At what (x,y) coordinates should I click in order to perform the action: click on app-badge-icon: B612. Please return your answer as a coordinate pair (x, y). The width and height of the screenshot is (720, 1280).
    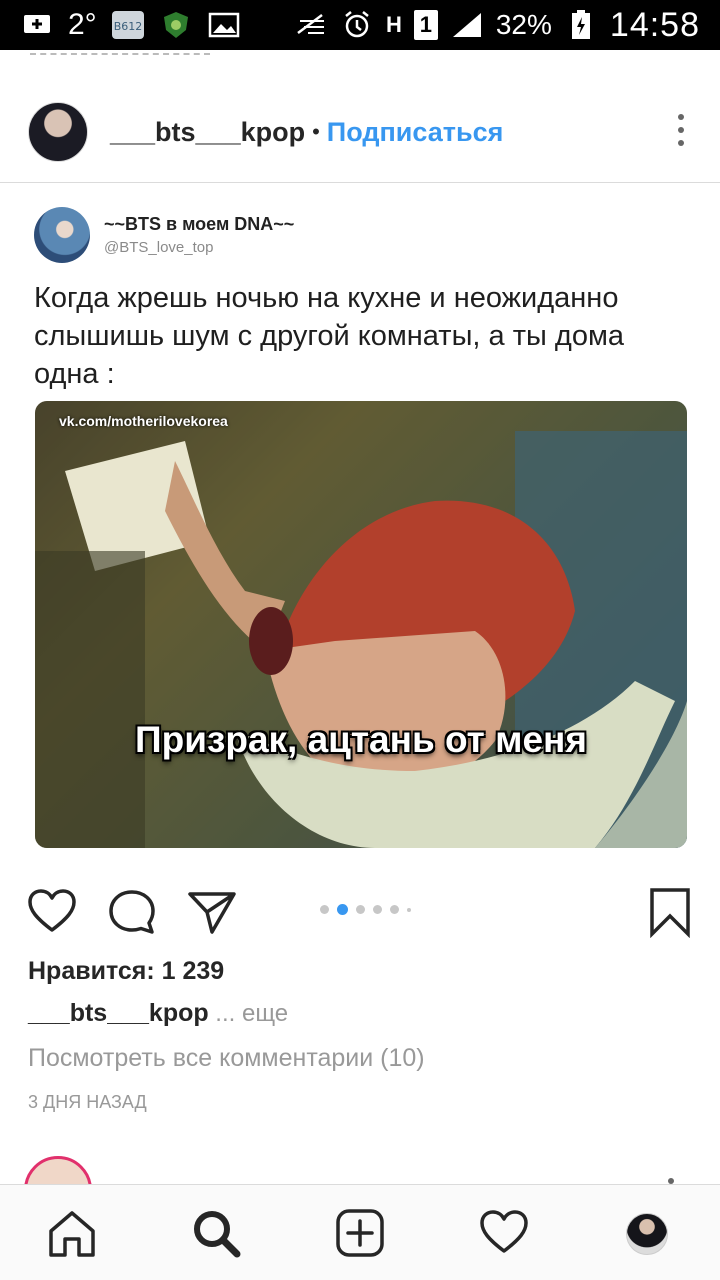
    Looking at the image, I should click on (128, 25).